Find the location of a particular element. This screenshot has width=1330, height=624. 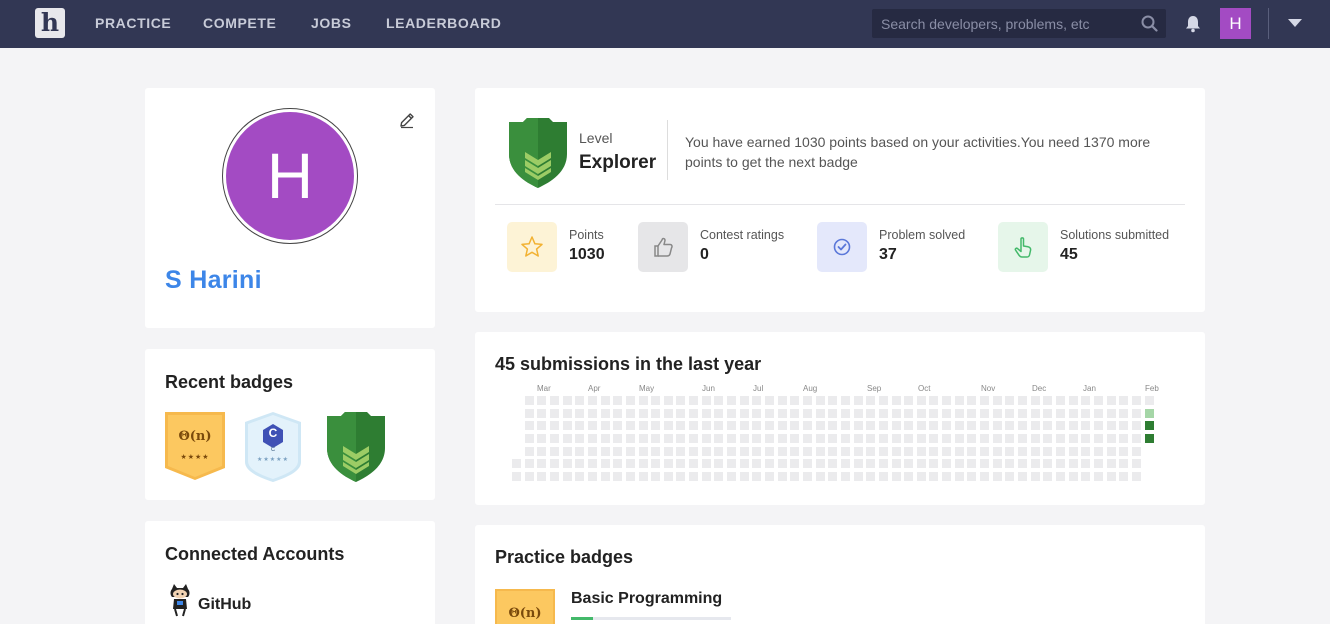

stat-value: 0 is located at coordinates (704, 254).